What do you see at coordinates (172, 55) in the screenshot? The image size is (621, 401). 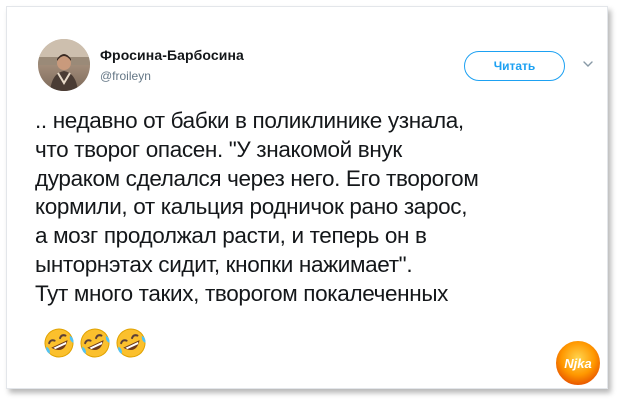 I see `author-name: Фросина-Барбосина` at bounding box center [172, 55].